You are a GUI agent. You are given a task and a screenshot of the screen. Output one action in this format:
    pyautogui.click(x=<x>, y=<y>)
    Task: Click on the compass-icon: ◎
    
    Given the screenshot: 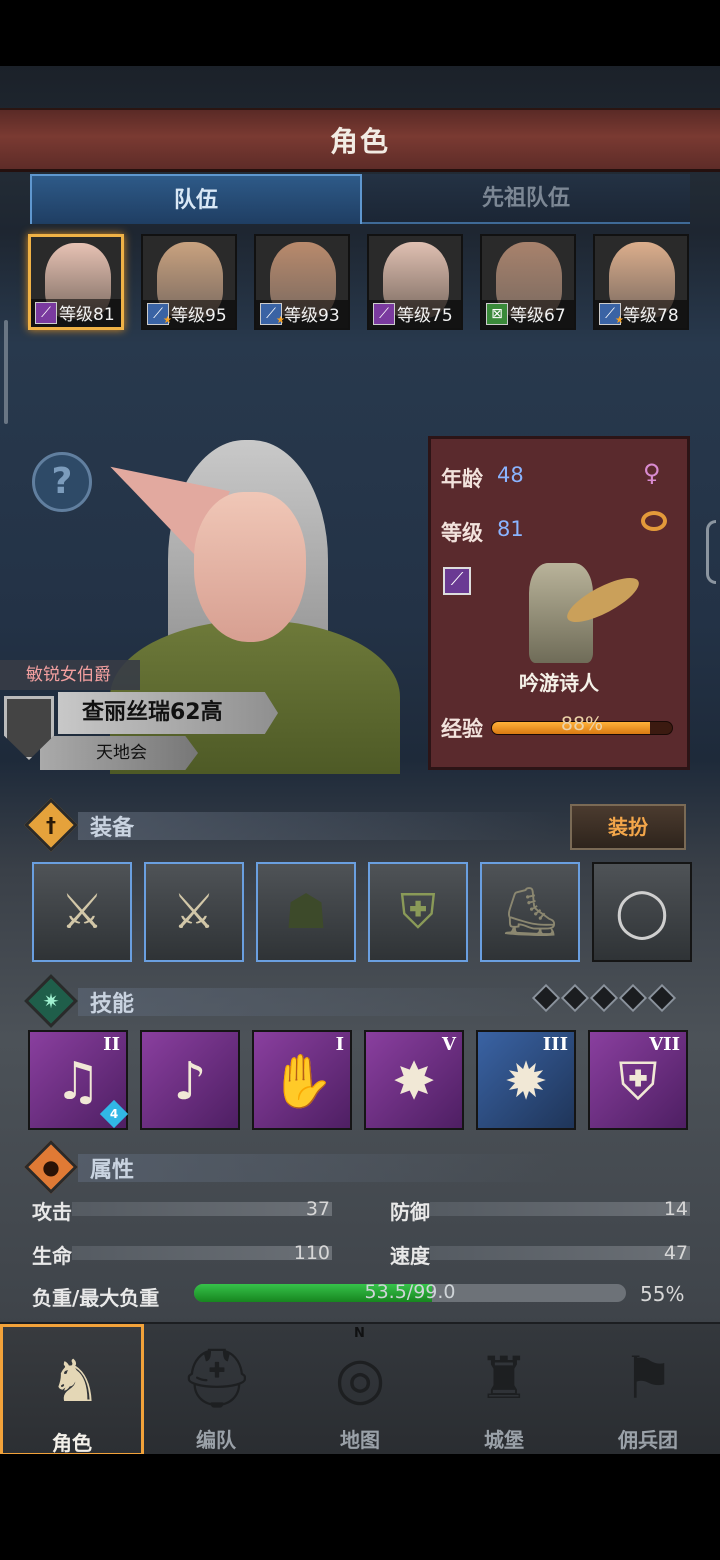 What is the action you would take?
    pyautogui.click(x=360, y=1378)
    